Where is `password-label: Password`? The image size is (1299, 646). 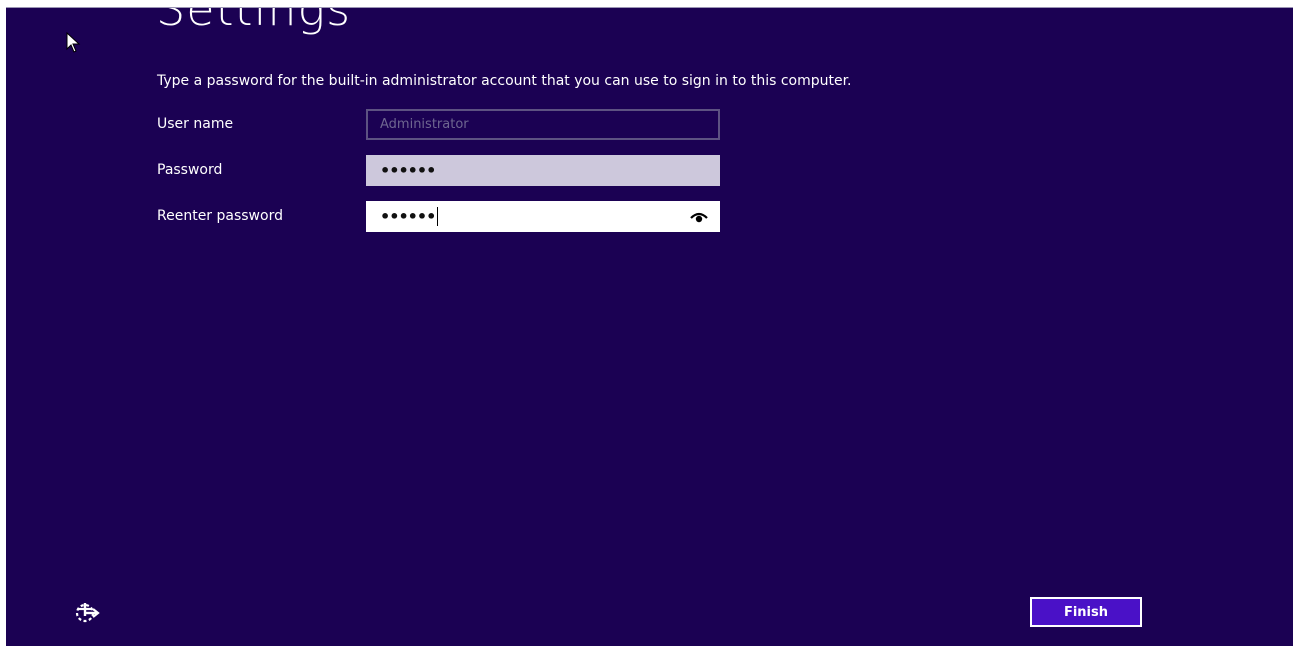 password-label: Password is located at coordinates (190, 170).